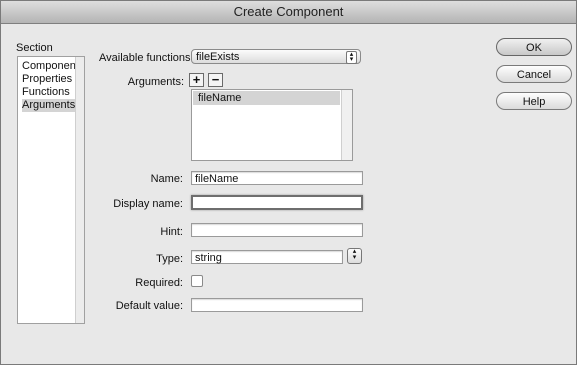 The image size is (577, 365). Describe the element at coordinates (159, 283) in the screenshot. I see `required-label: Required:` at that location.